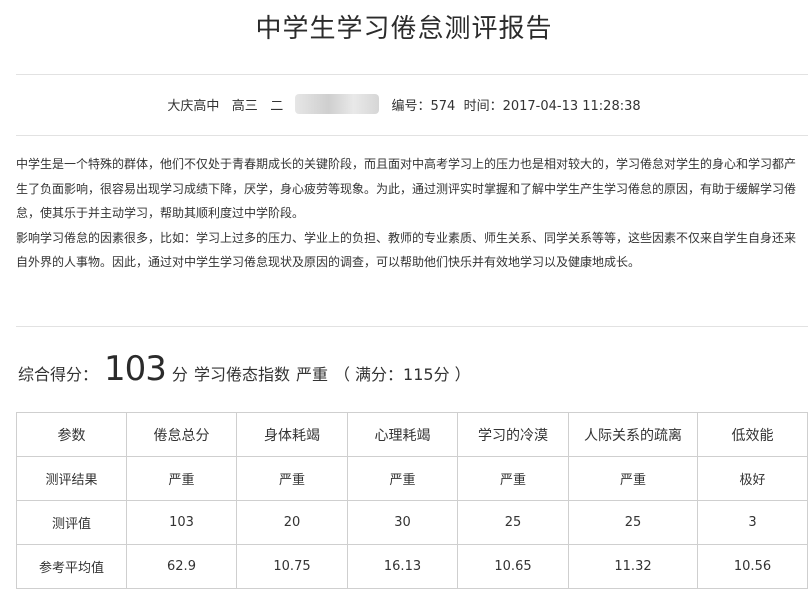 This screenshot has height=600, width=808. Describe the element at coordinates (337, 104) in the screenshot. I see `redacted-name` at that location.